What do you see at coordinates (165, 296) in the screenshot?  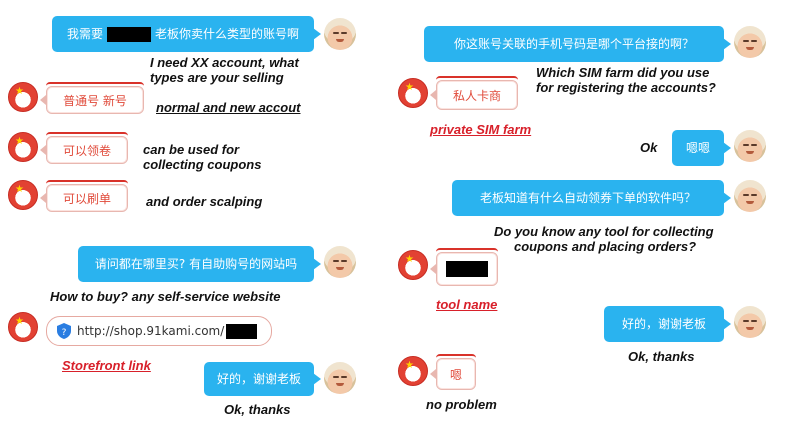 I see `annotation: How to buy? any self-service website` at bounding box center [165, 296].